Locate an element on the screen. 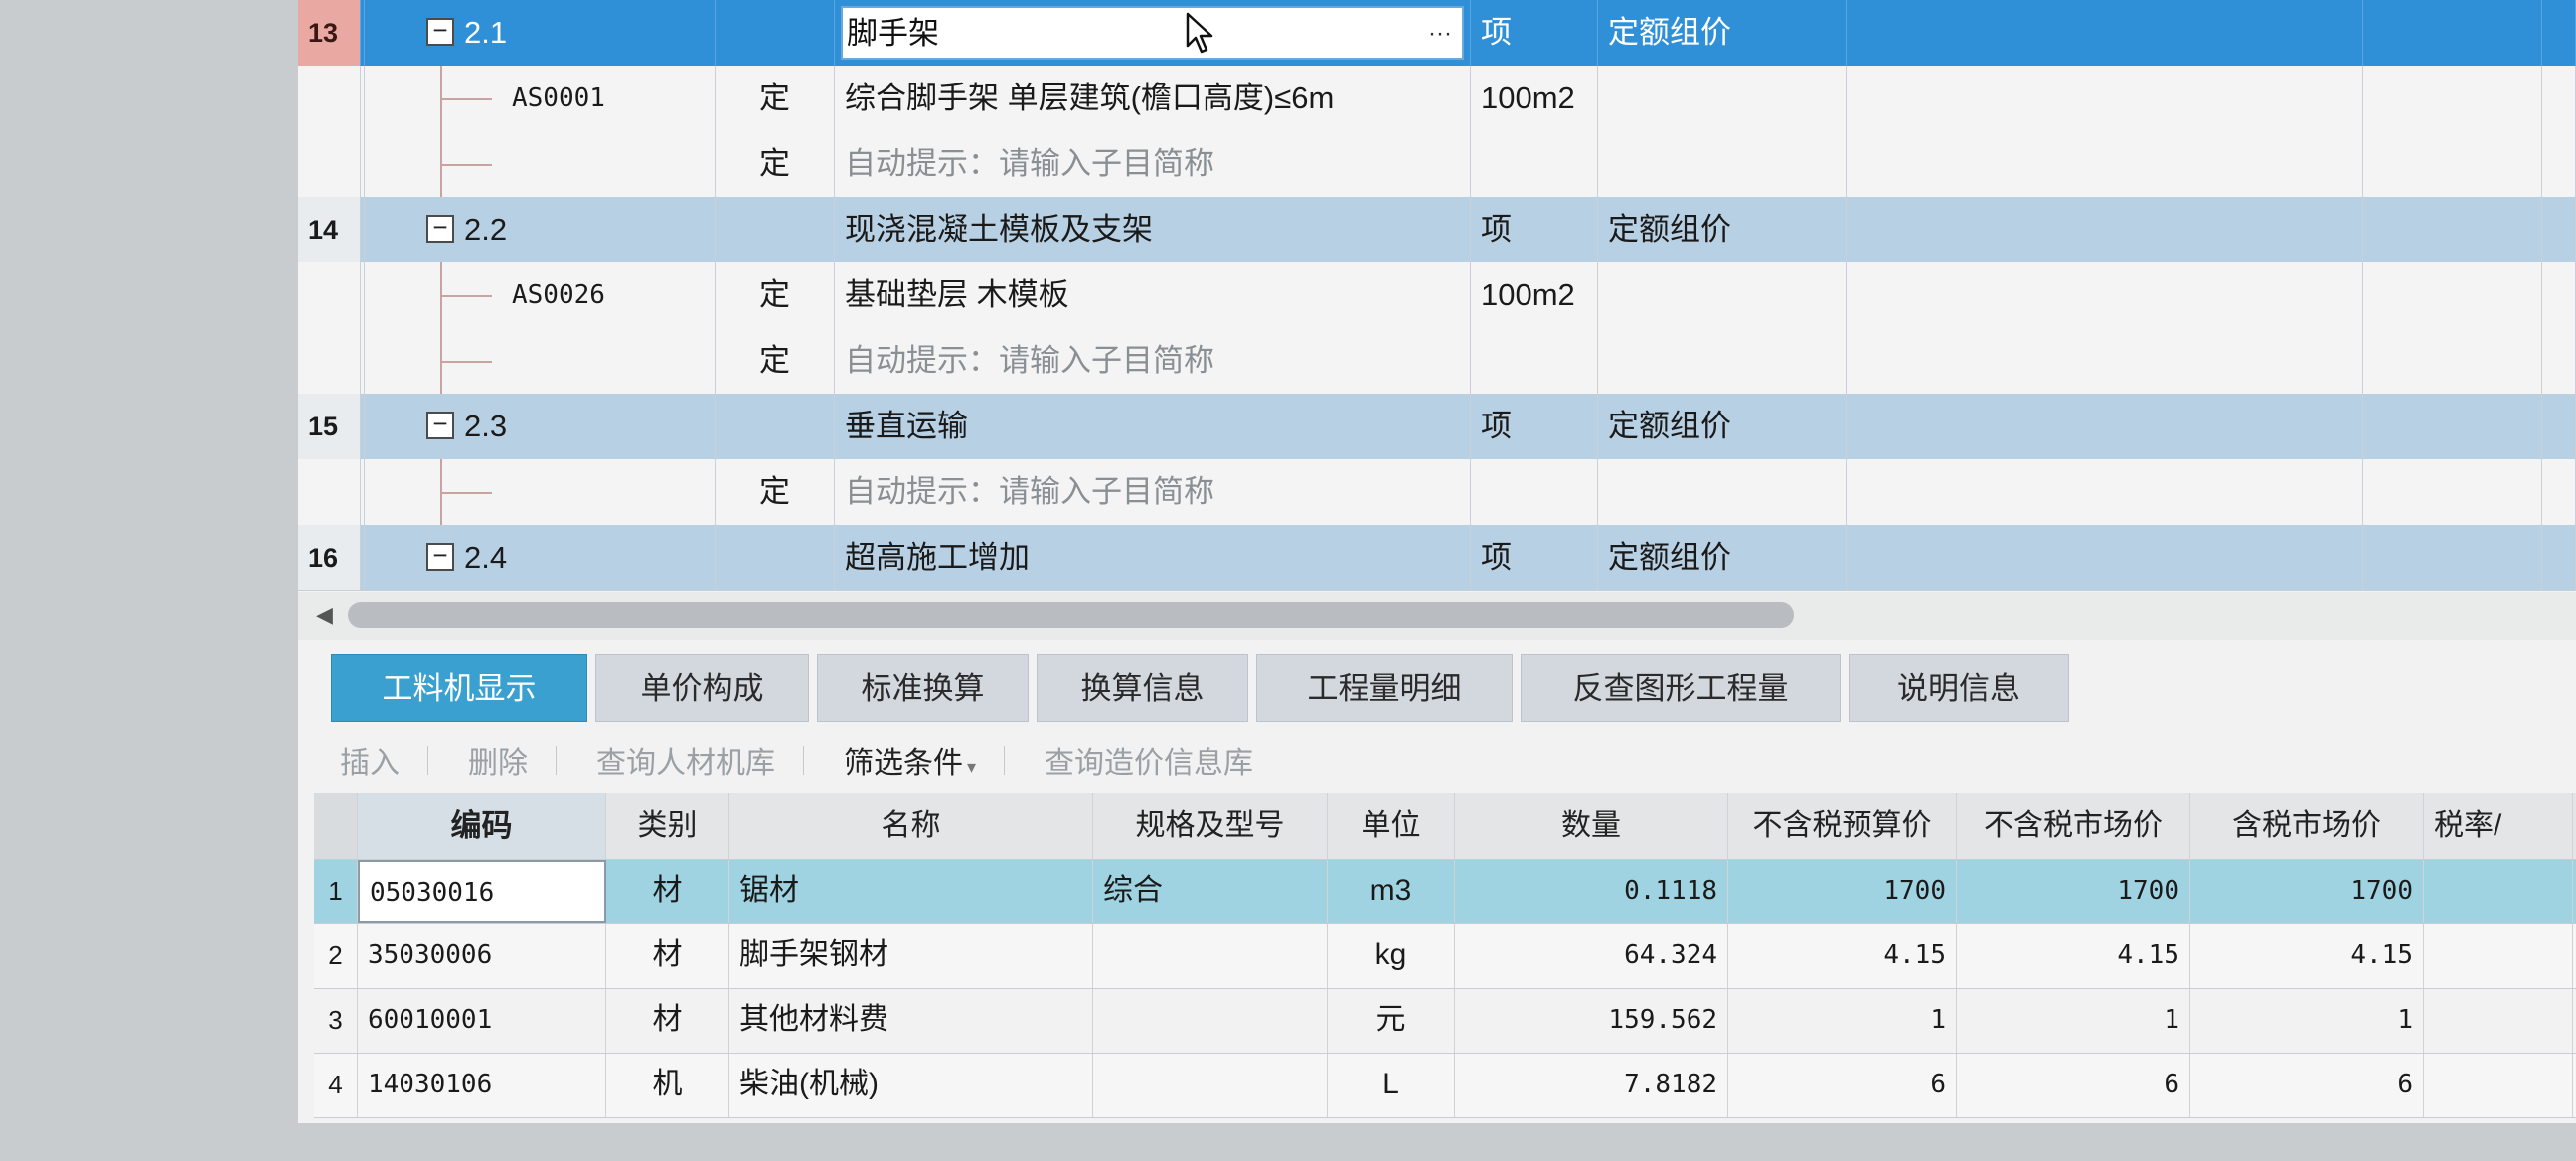  item-group-row: 16−2.4 超高施工增加项定额组价 is located at coordinates (1437, 558).